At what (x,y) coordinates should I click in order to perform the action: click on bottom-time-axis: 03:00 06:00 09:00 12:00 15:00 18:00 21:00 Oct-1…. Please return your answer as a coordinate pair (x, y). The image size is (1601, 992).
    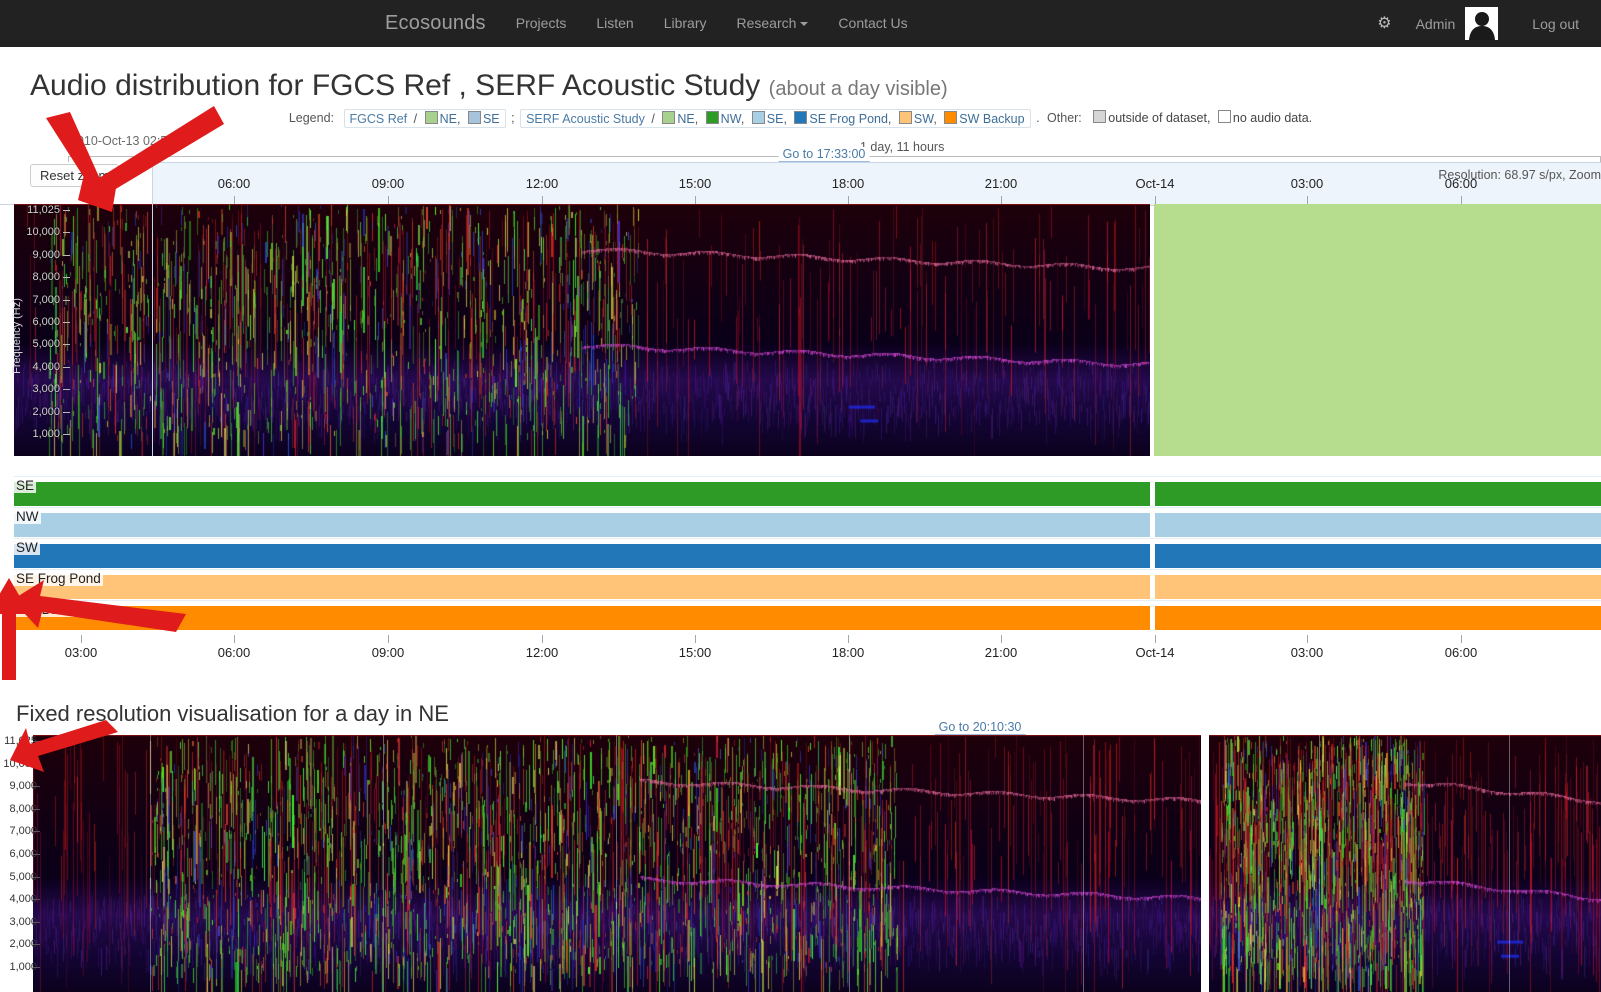
    Looking at the image, I should click on (800, 652).